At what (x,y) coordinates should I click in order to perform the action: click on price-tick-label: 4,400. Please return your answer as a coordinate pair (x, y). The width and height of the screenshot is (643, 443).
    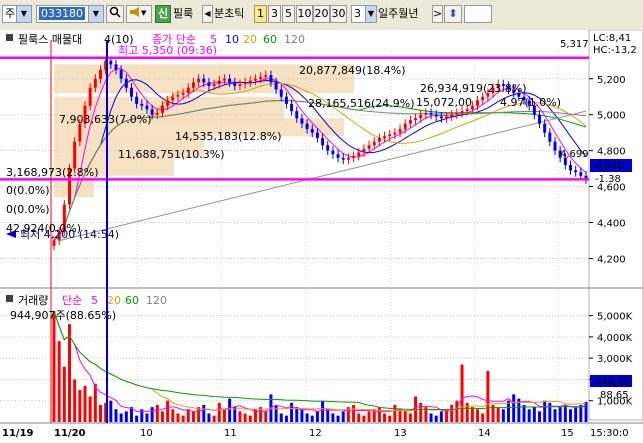
    Looking at the image, I should click on (611, 224).